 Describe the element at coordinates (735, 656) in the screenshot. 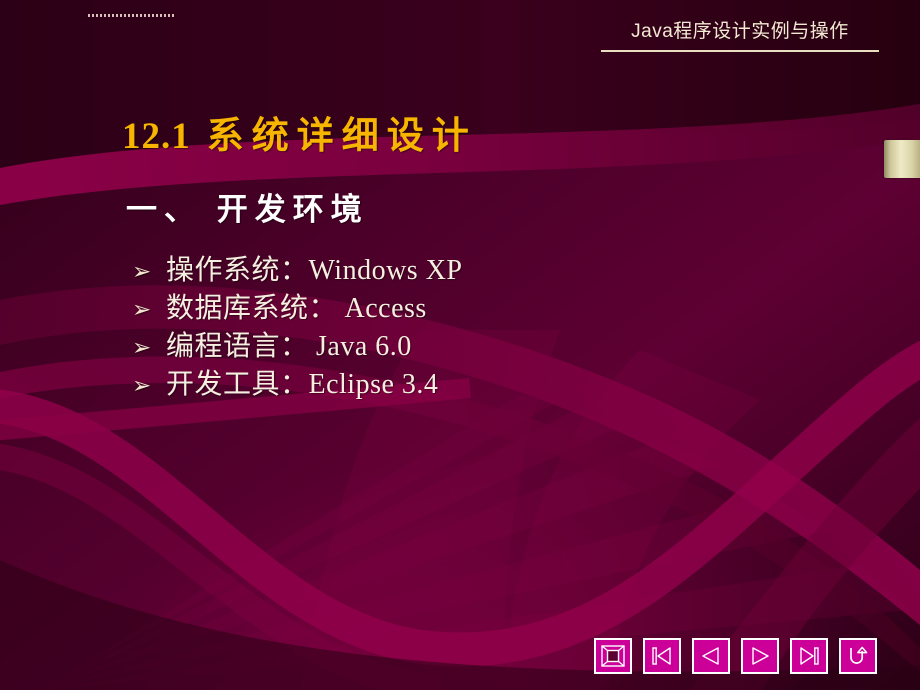

I see `slide-navigation-bar` at that location.